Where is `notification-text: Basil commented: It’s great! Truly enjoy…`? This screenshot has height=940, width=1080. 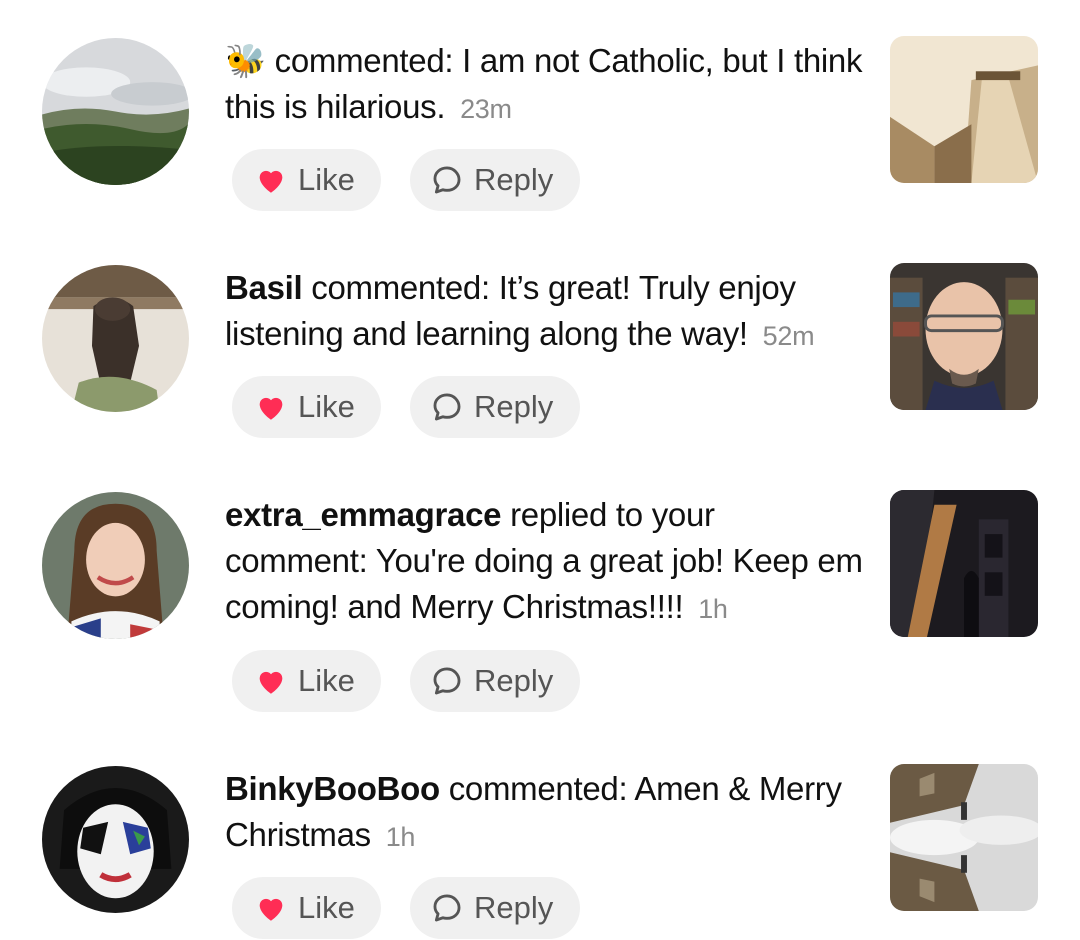
notification-text: Basil commented: It’s great! Truly enjoy… is located at coordinates (545, 312).